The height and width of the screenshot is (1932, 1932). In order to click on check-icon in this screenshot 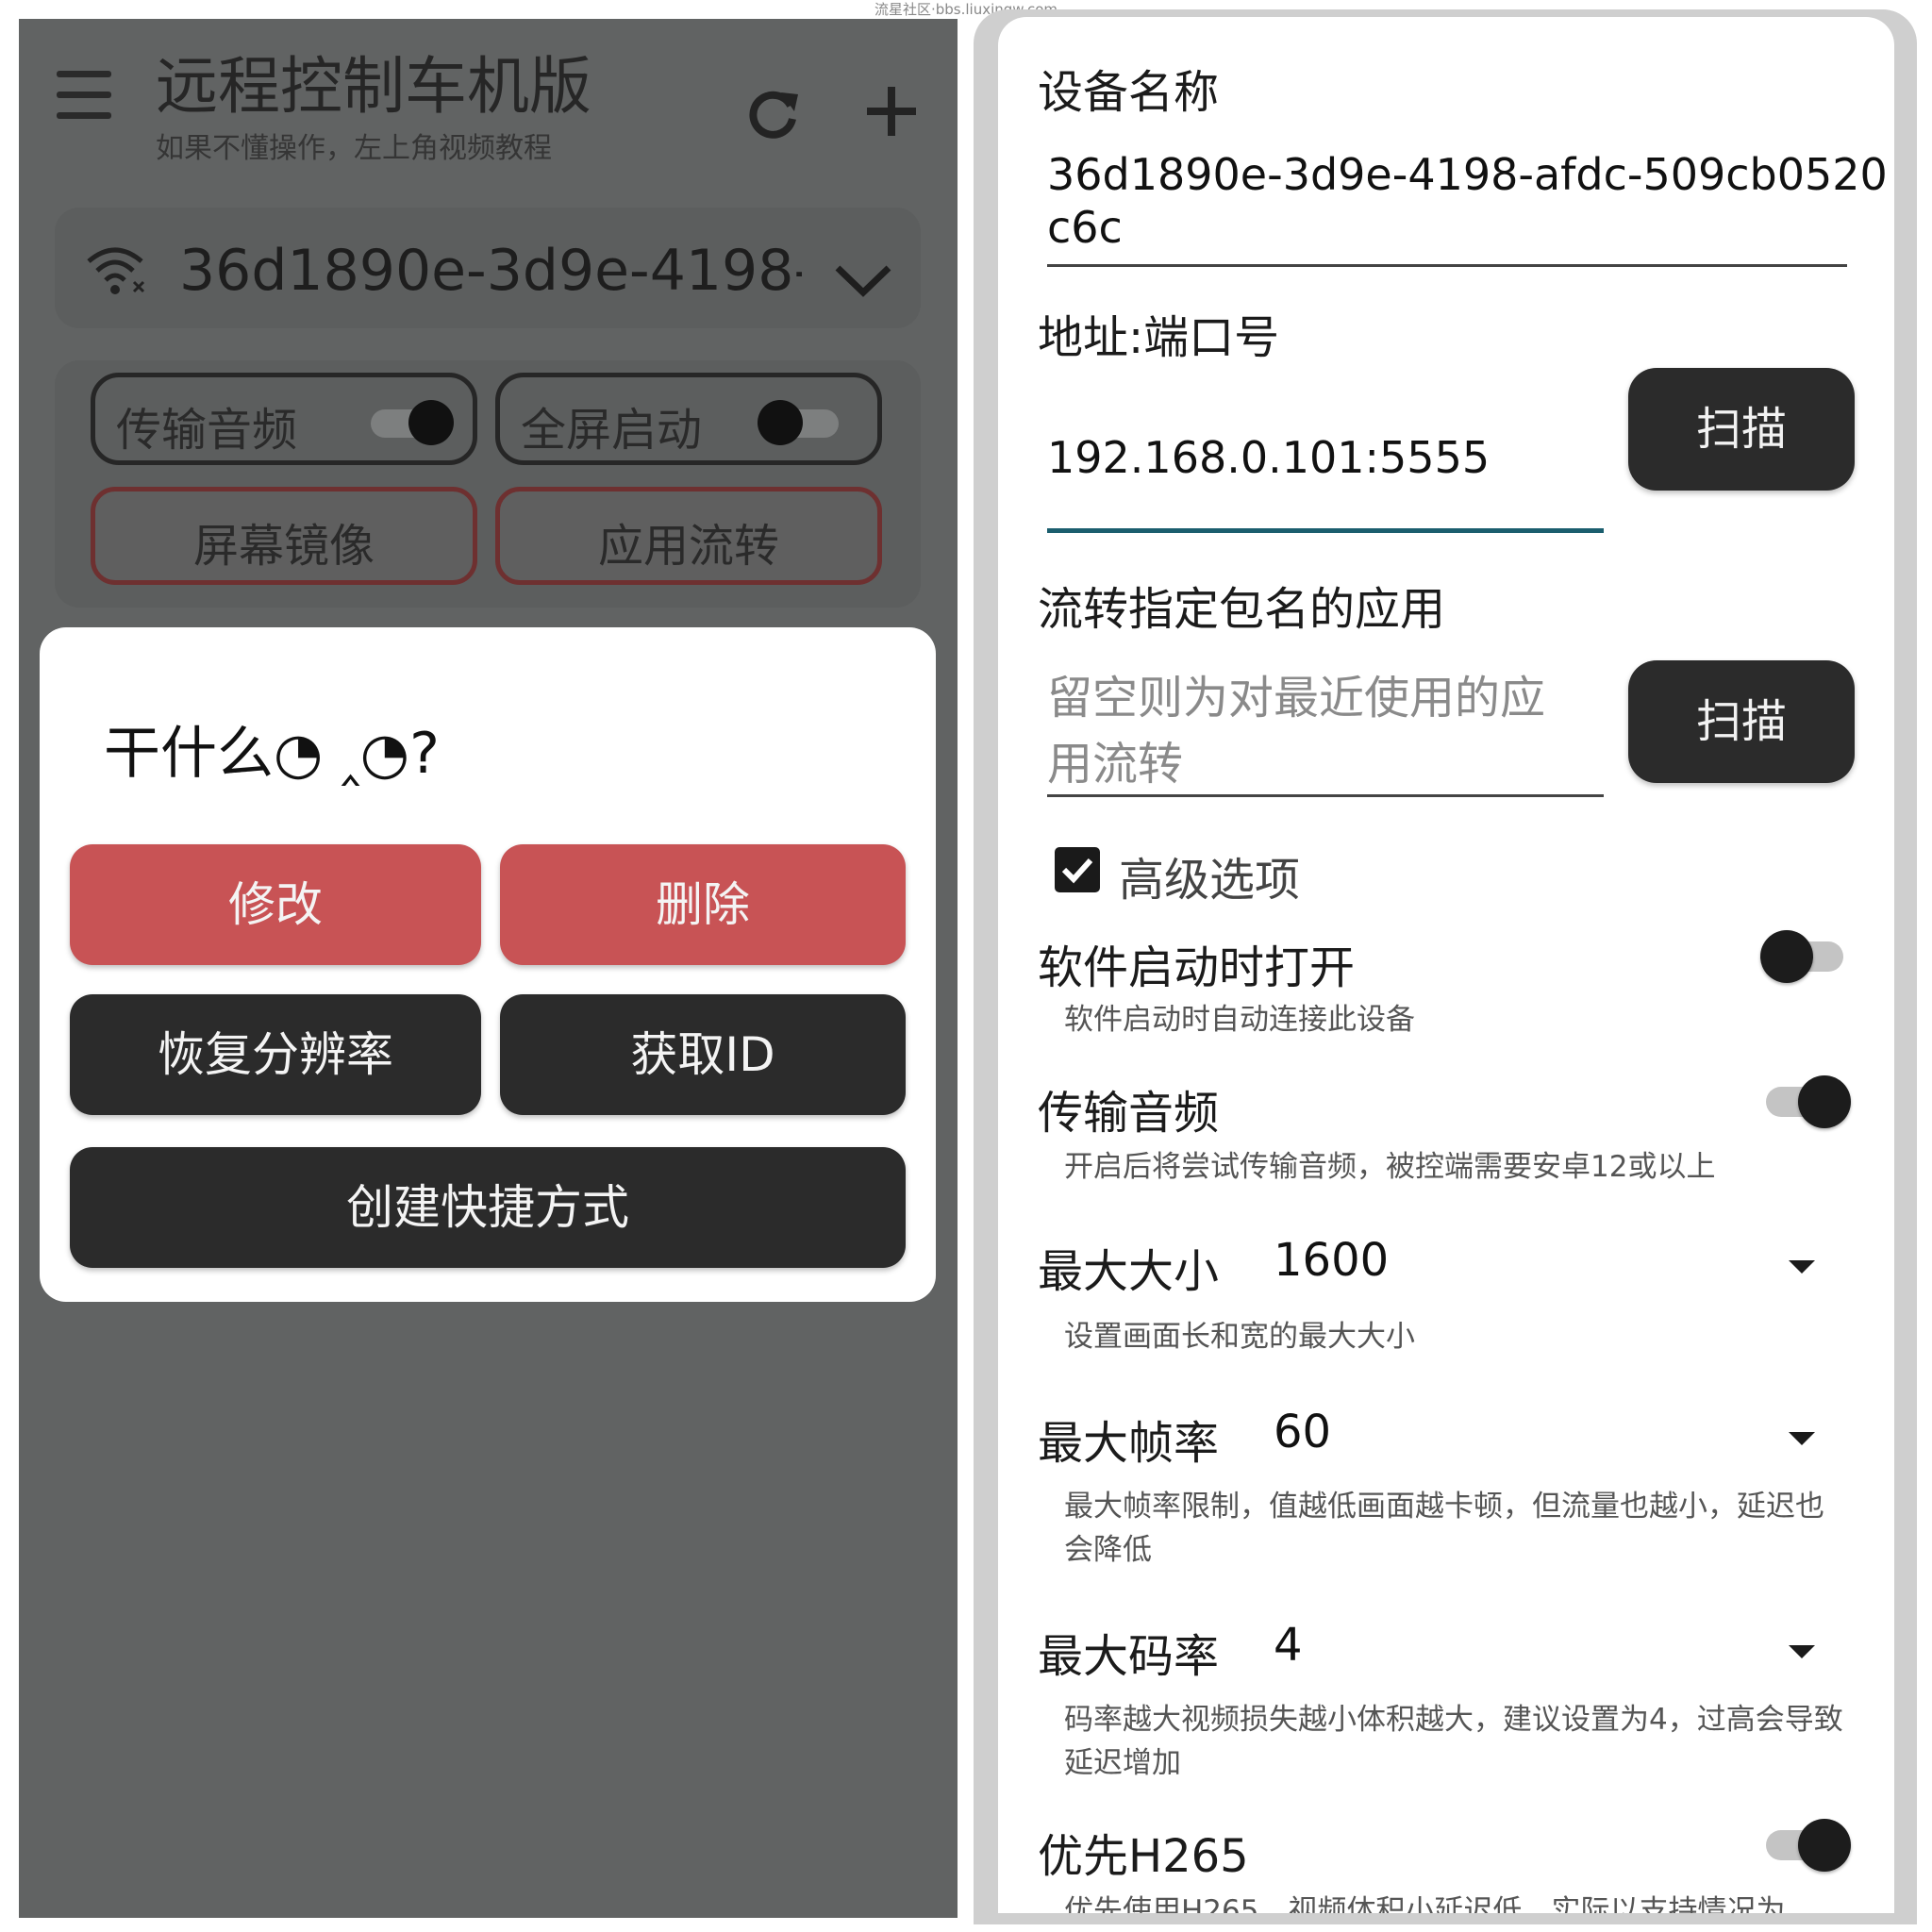, I will do `click(1077, 871)`.